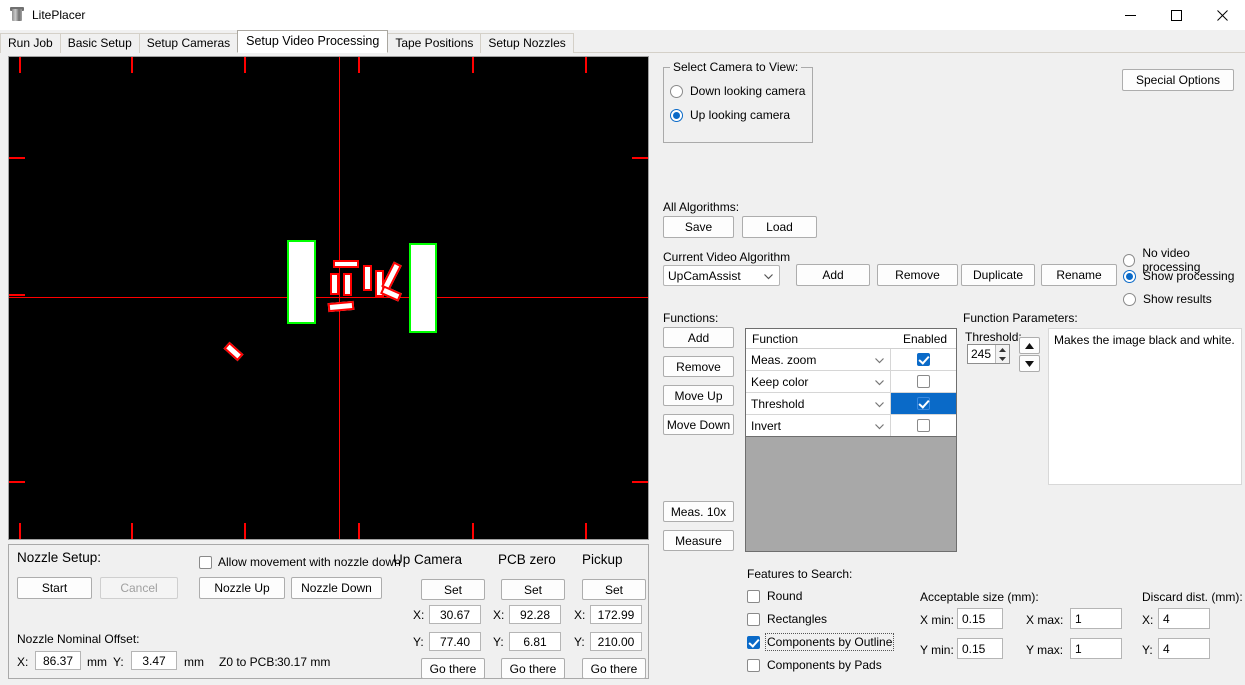  What do you see at coordinates (535, 614) in the screenshot?
I see `pcb-zero-x-input: 92.28` at bounding box center [535, 614].